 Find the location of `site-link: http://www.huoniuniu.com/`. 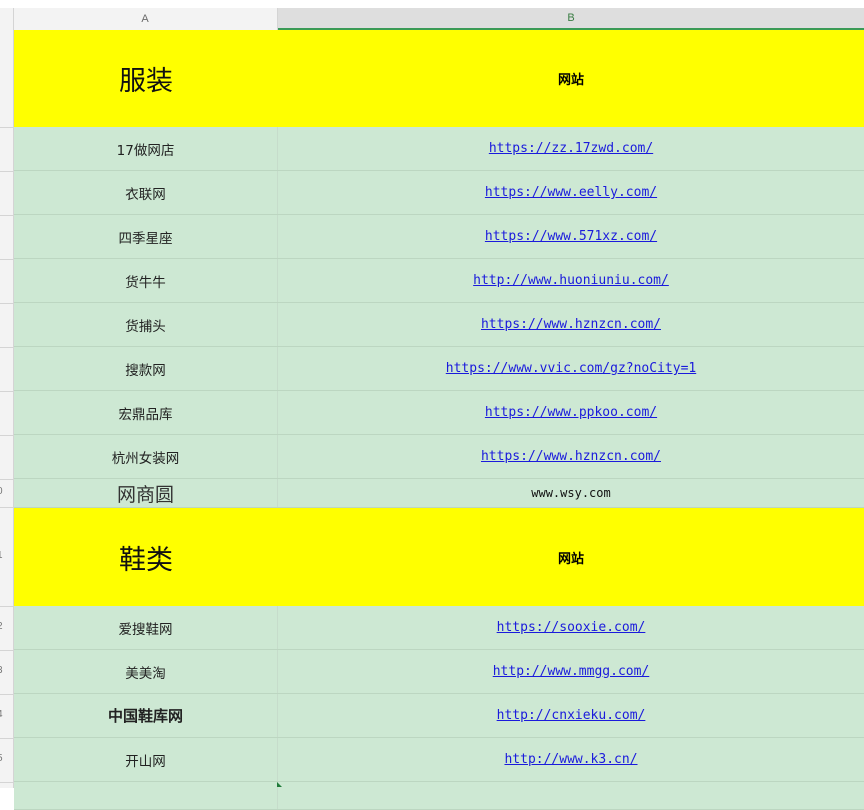

site-link: http://www.huoniuniu.com/ is located at coordinates (571, 280).